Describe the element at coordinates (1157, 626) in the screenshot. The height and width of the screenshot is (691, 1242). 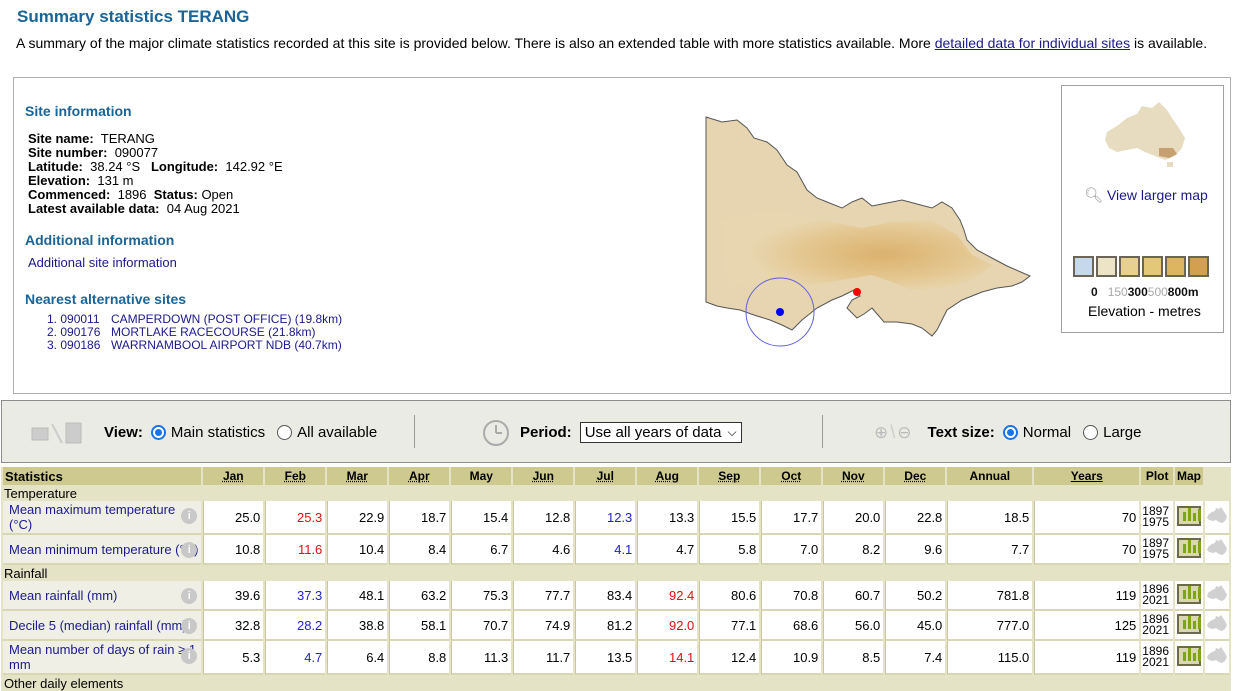
I see `year-range-cell: 1896 2021` at that location.